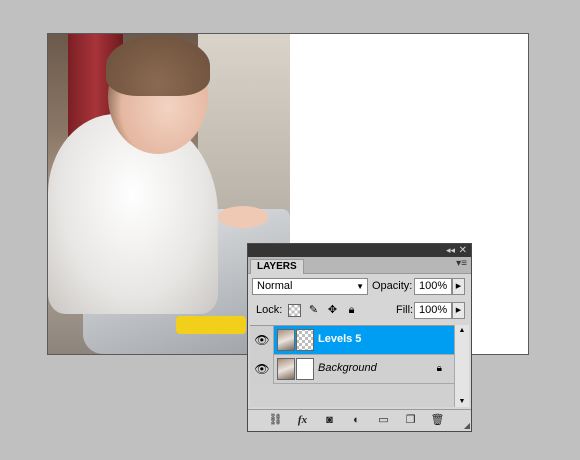 The width and height of the screenshot is (580, 460). I want to click on panel-titlebar: ◂◂ ✕, so click(359, 250).